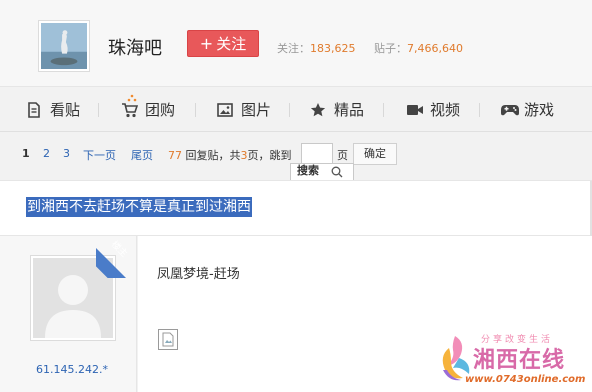  I want to click on last-page-link: 尾页, so click(142, 155).